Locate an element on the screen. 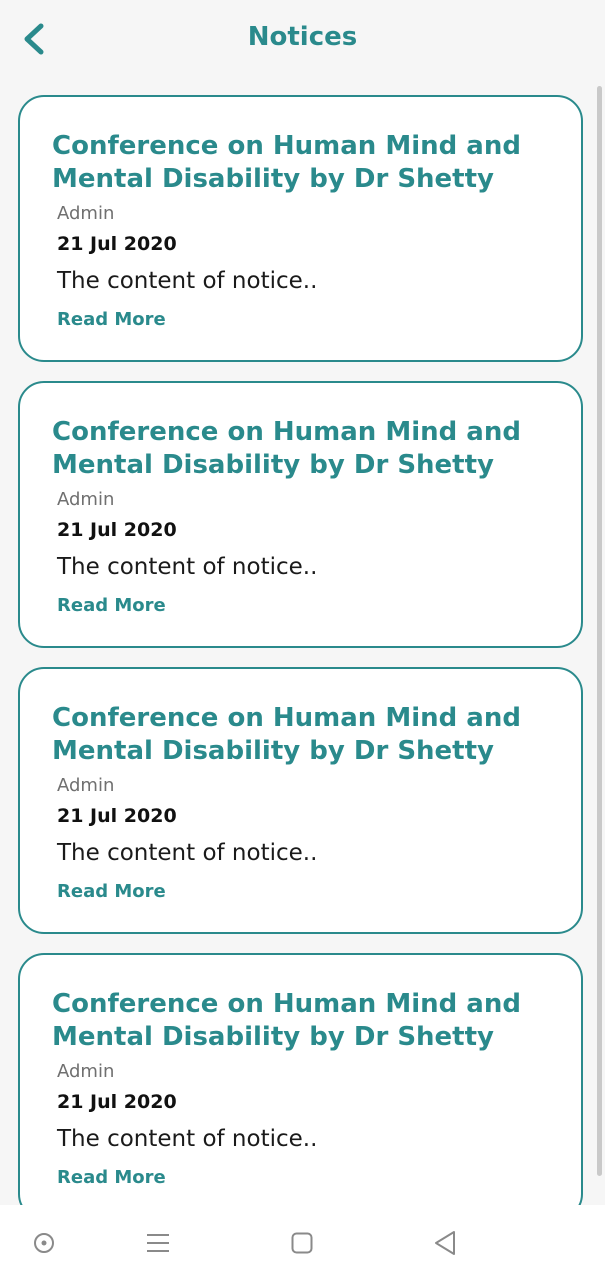  system-back-button is located at coordinates (446, 1243).